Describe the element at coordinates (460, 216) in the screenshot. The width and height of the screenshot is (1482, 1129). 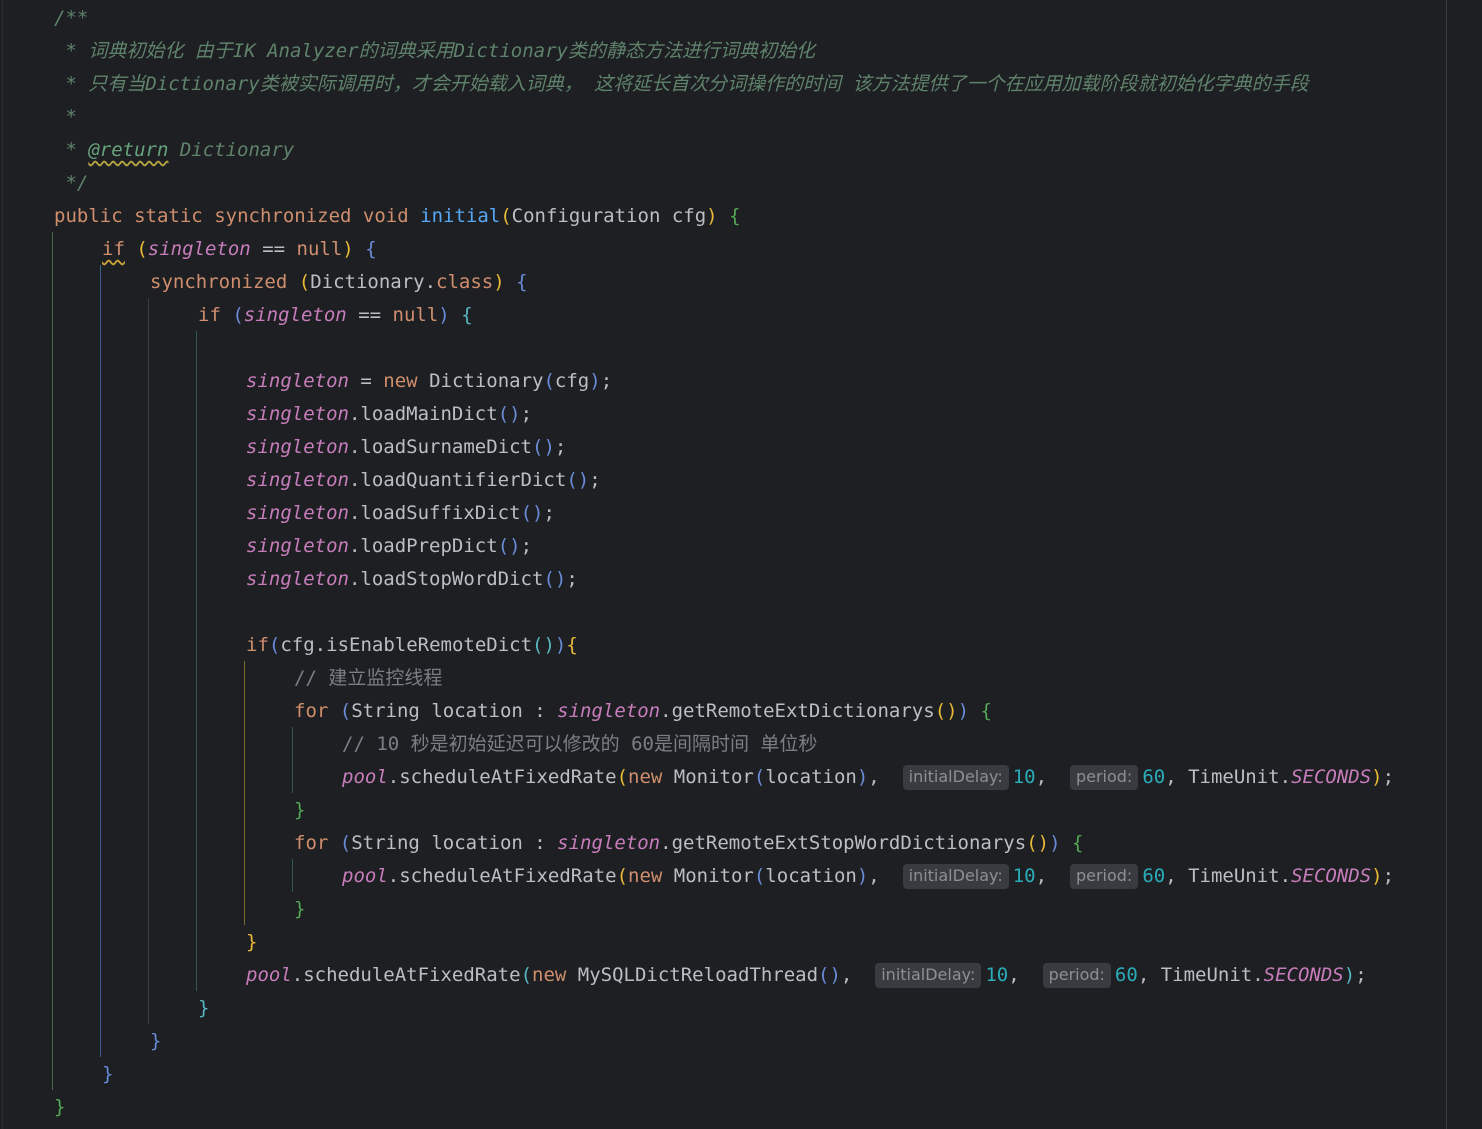
I see `method-name: initial` at that location.